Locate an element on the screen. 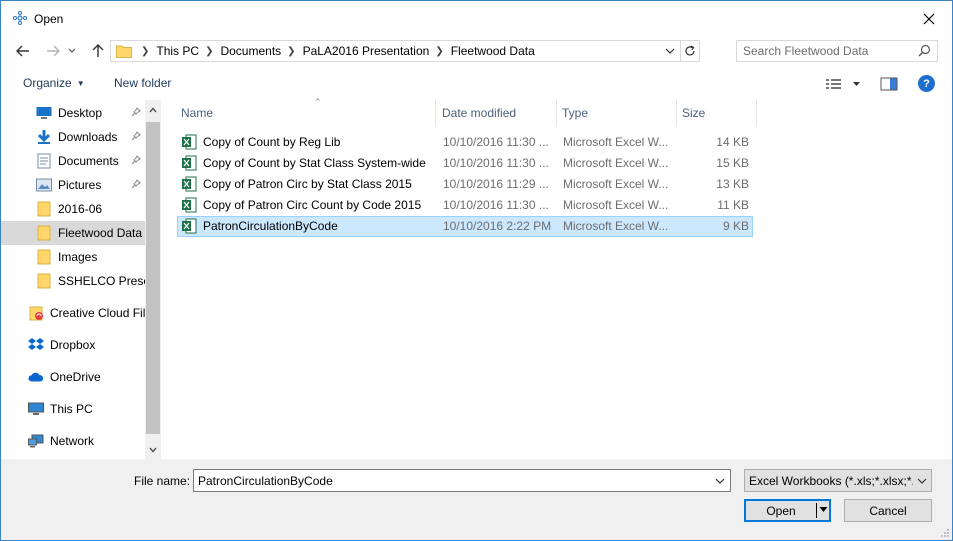 This screenshot has height=541, width=953. sidebar-item-desktop: Desktop is located at coordinates (73, 113).